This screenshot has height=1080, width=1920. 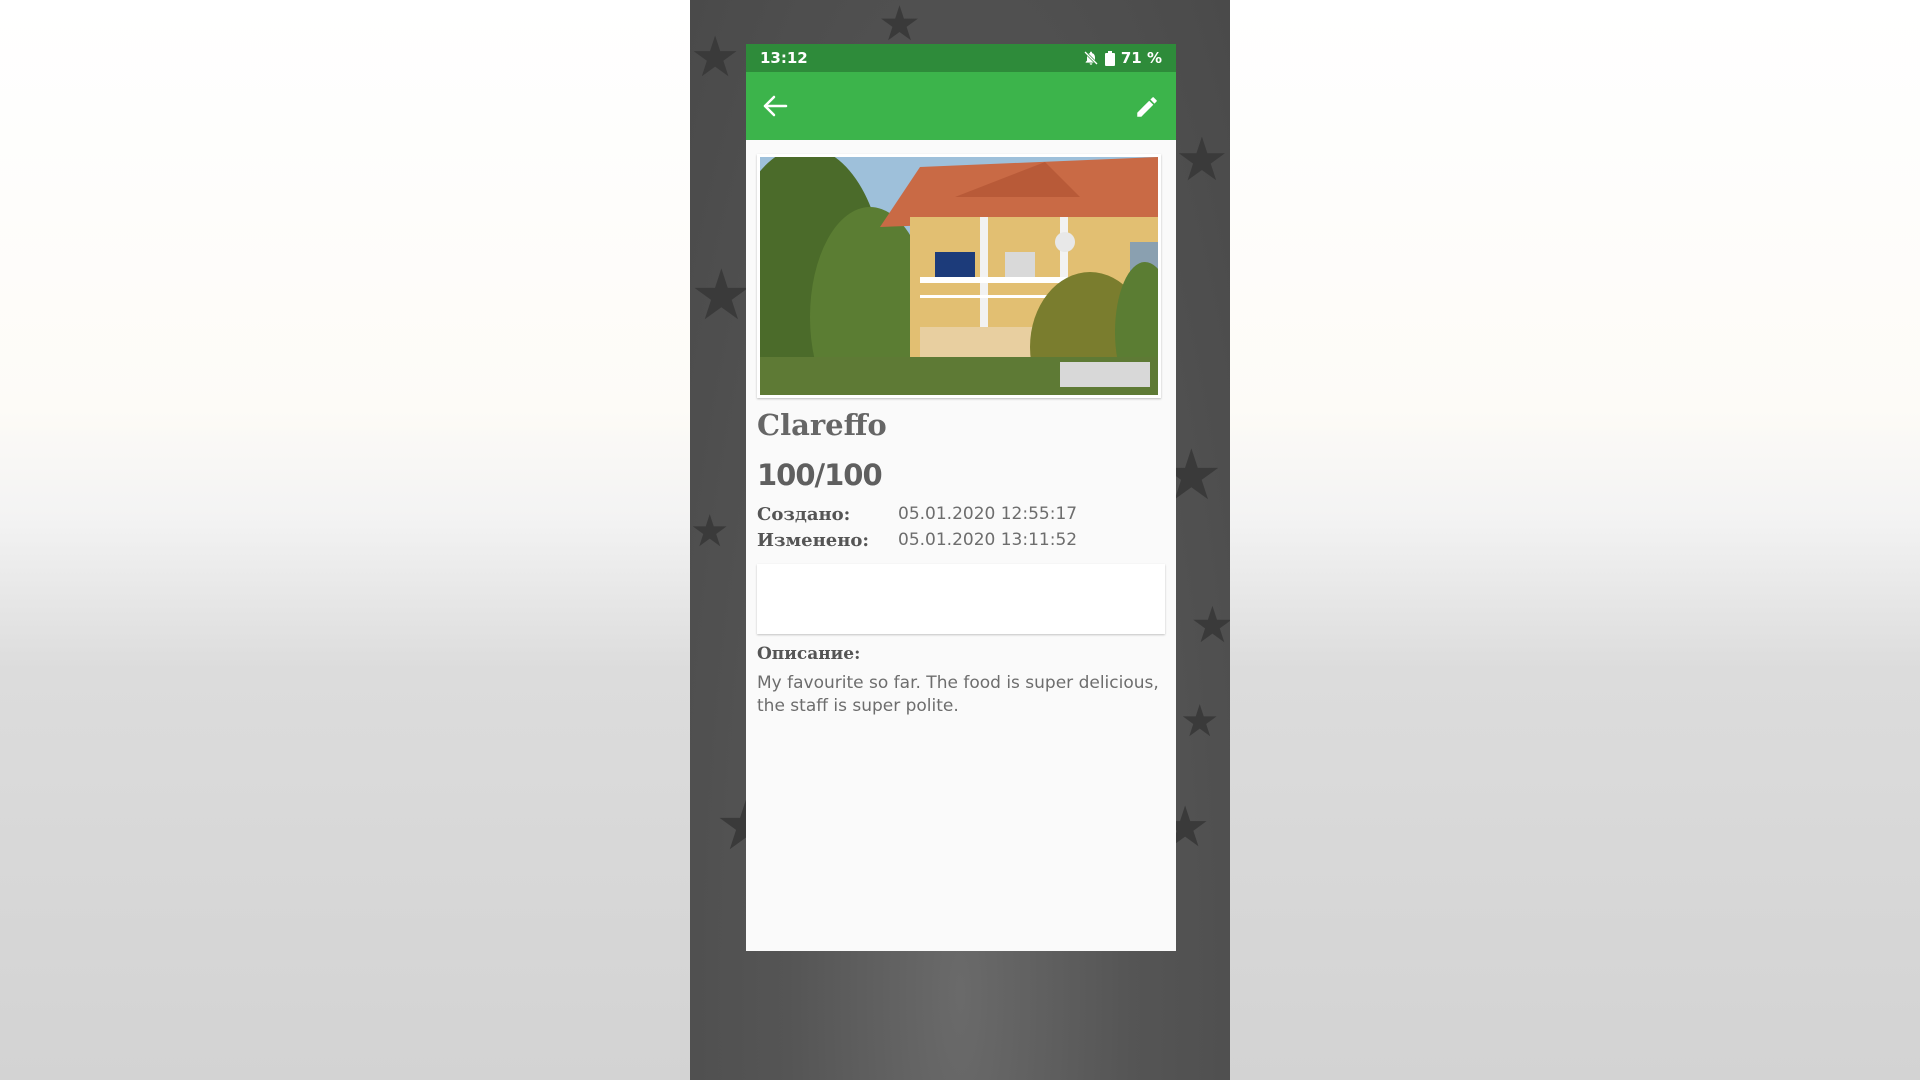 I want to click on battery-icon, so click(x=1109, y=58).